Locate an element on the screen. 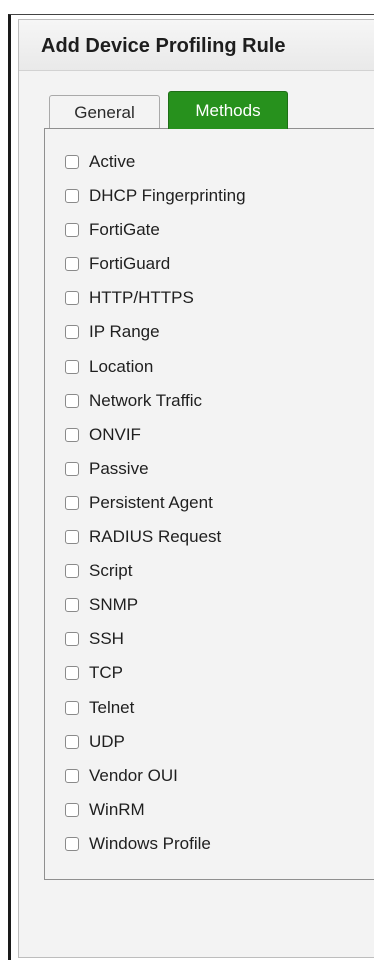 This screenshot has width=374, height=962. method-item-snmp: SNMP is located at coordinates (155, 611).